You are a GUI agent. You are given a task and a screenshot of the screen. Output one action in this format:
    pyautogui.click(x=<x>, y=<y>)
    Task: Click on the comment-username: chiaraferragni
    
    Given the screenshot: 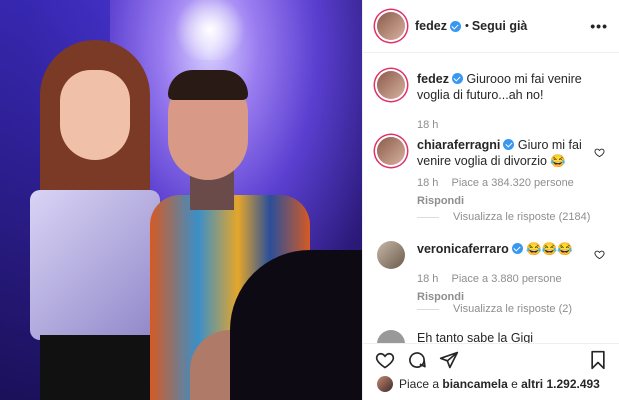 What is the action you would take?
    pyautogui.click(x=458, y=145)
    